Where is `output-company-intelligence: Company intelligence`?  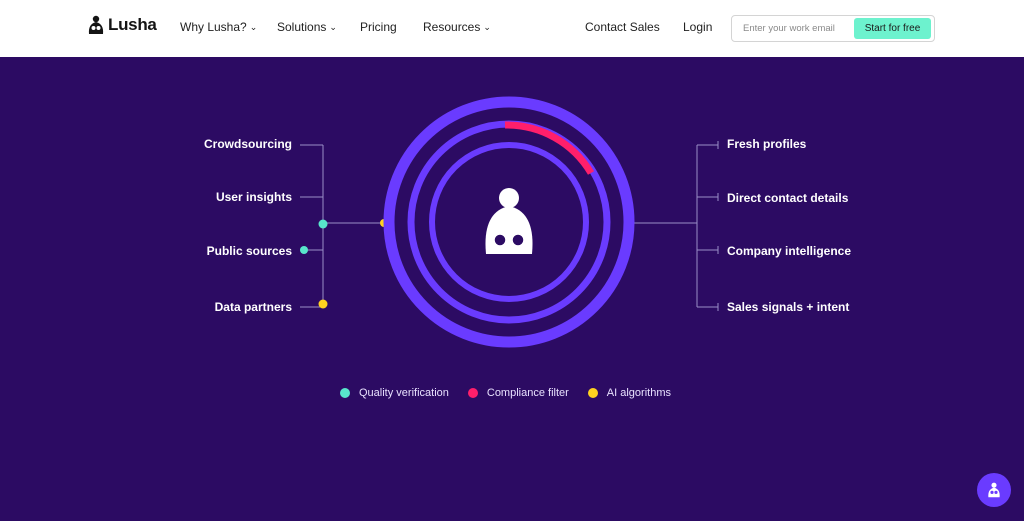 output-company-intelligence: Company intelligence is located at coordinates (789, 251).